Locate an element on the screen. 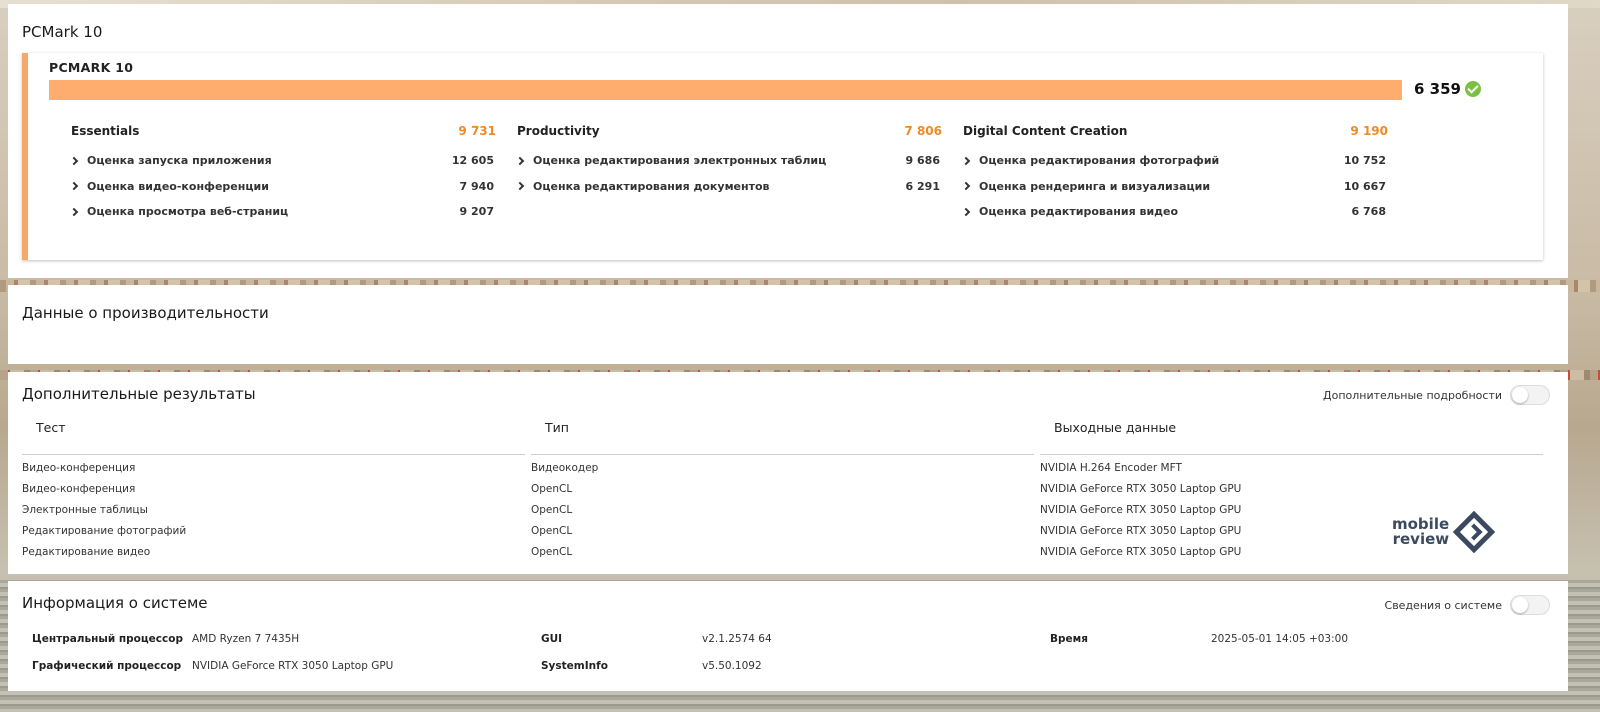 This screenshot has width=1600, height=712. subscore-label: Оценка редактирования документов is located at coordinates (651, 186).